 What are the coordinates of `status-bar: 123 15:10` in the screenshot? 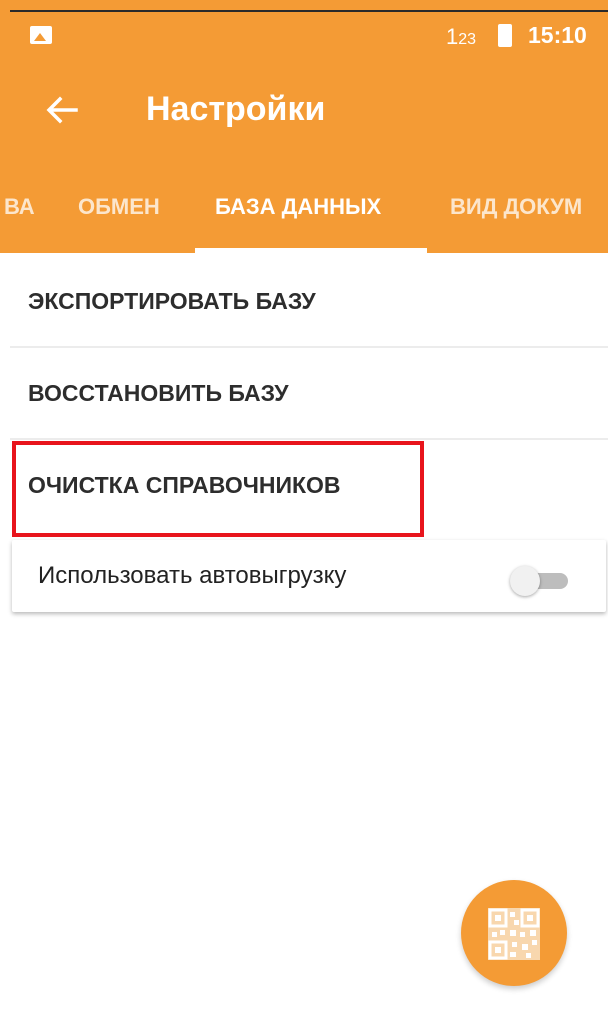 It's located at (304, 36).